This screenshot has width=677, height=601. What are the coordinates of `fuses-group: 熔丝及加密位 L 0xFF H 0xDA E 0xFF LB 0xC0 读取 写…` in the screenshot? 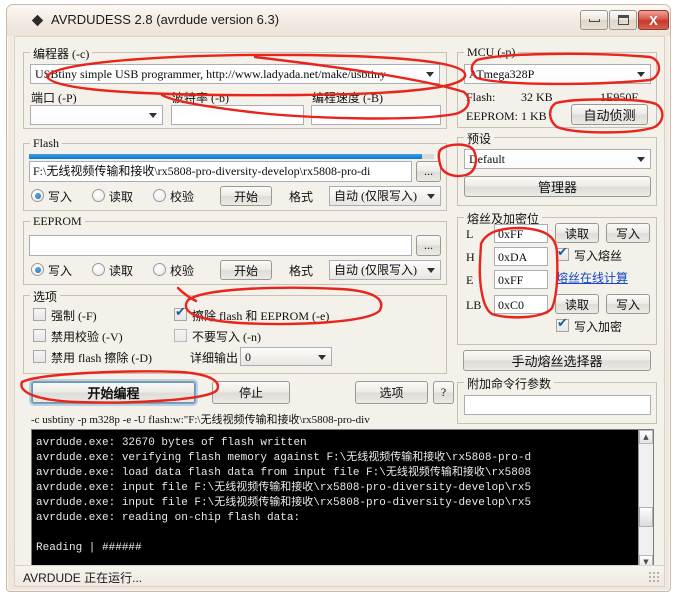 It's located at (557, 277).